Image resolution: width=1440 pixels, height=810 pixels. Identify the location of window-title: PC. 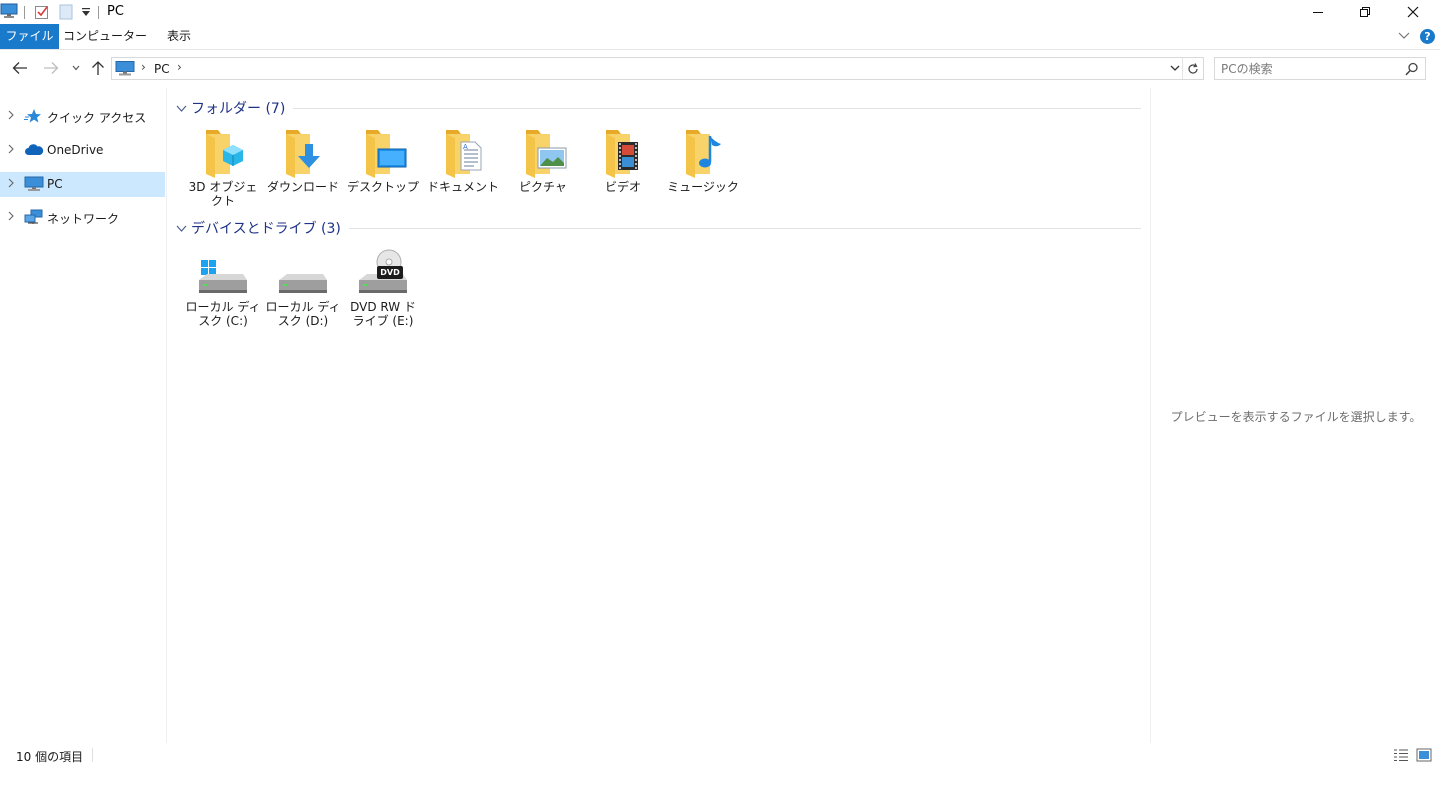
(115, 11).